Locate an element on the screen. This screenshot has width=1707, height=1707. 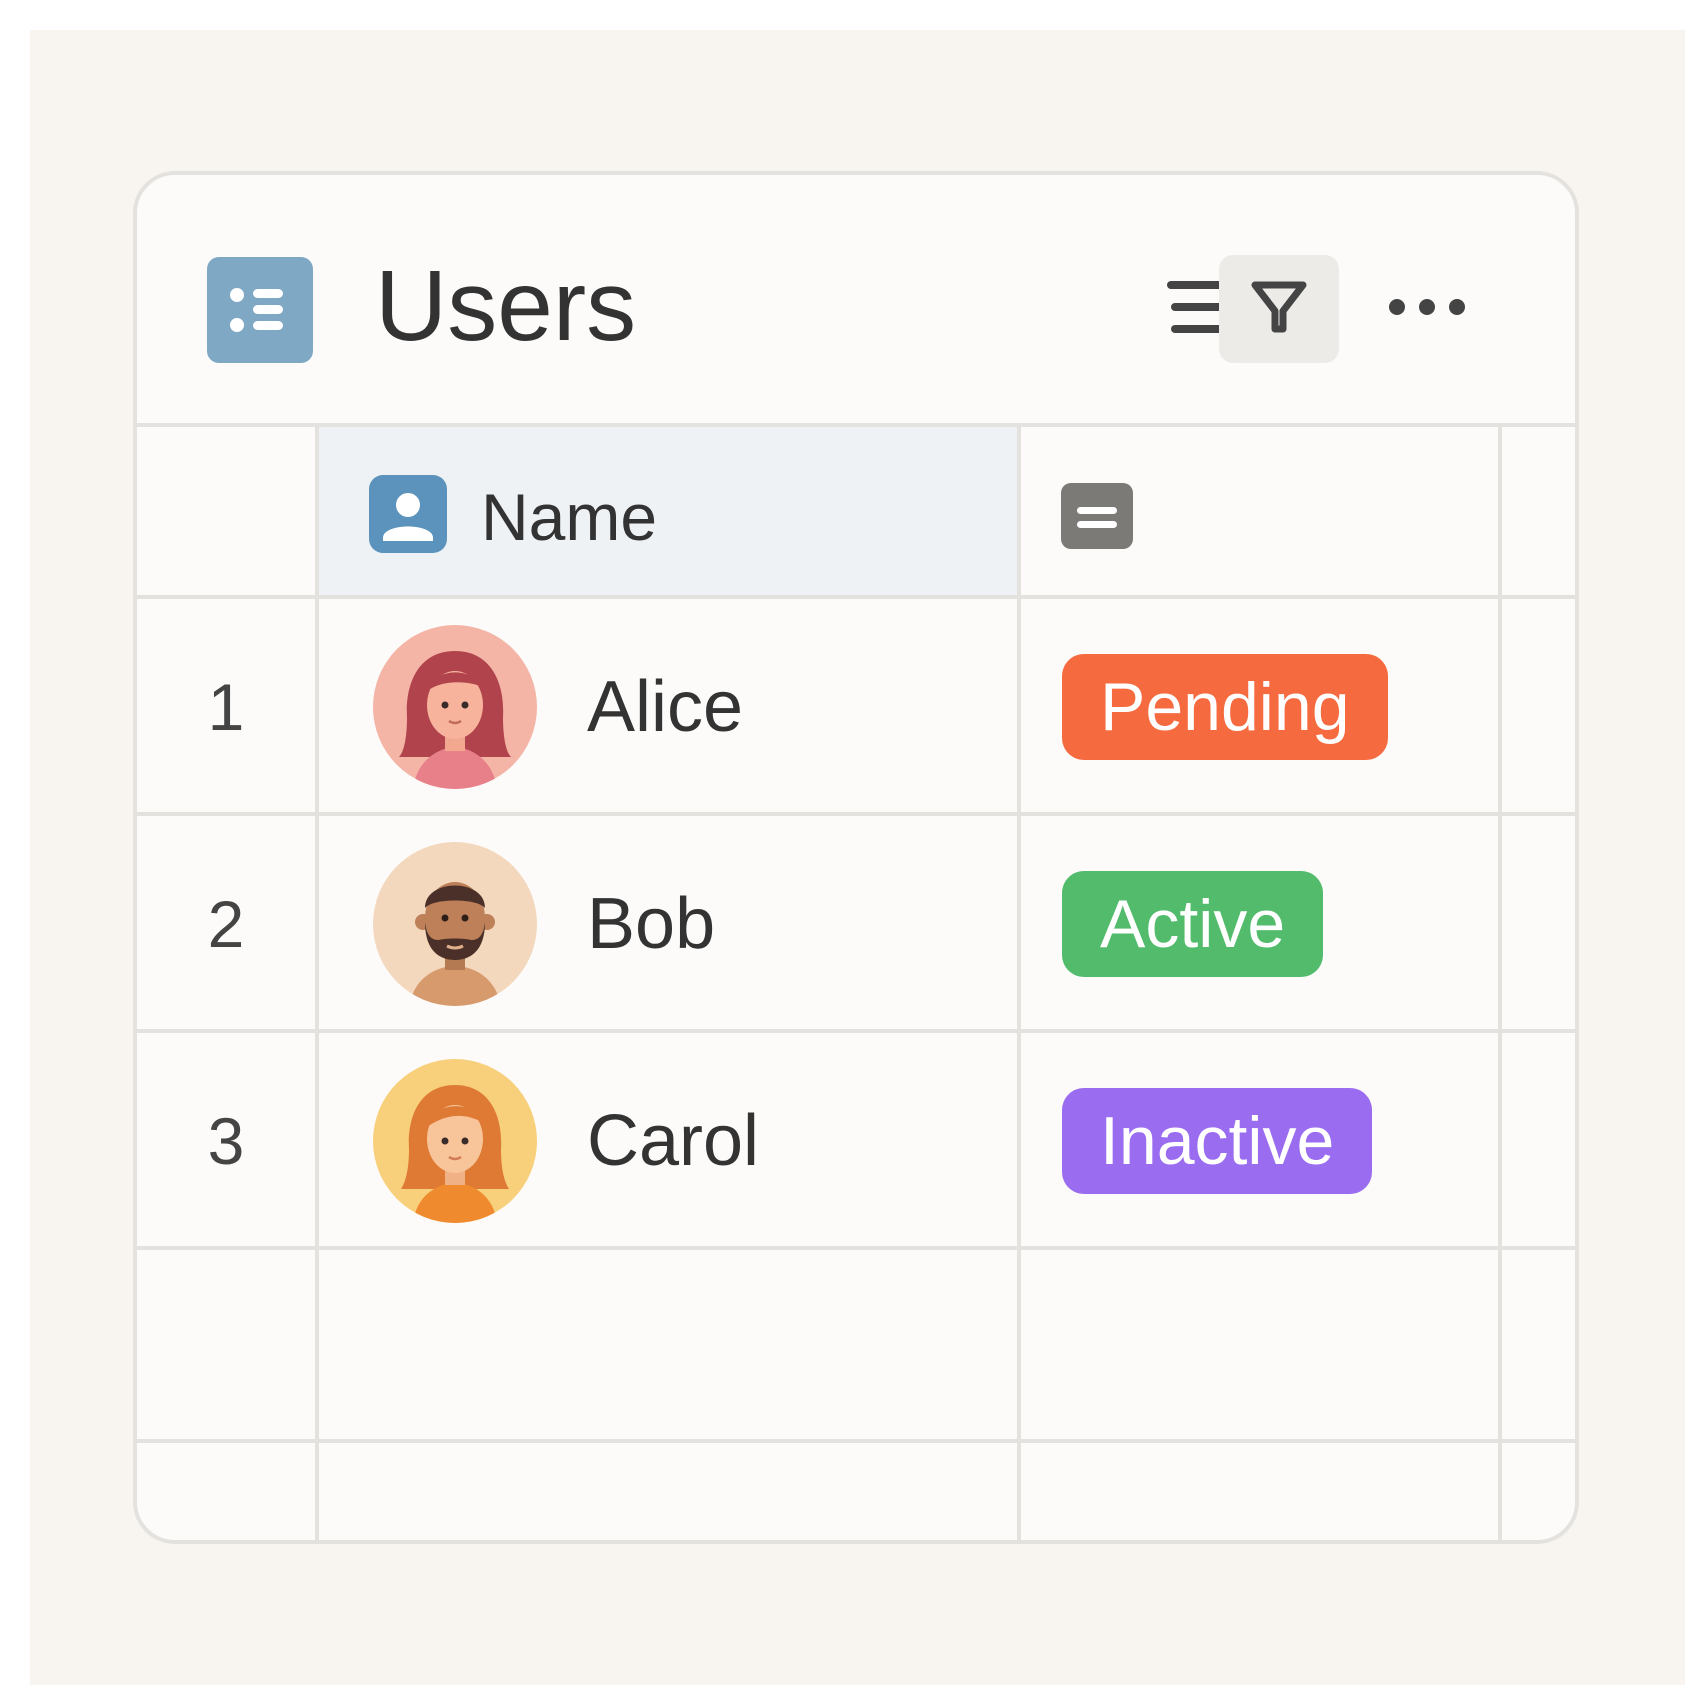
row-number: 1 is located at coordinates (226, 707).